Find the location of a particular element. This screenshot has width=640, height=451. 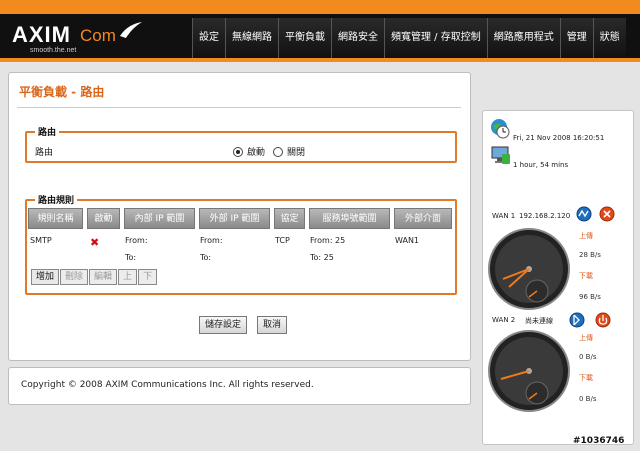

title-divider is located at coordinates (239, 107).